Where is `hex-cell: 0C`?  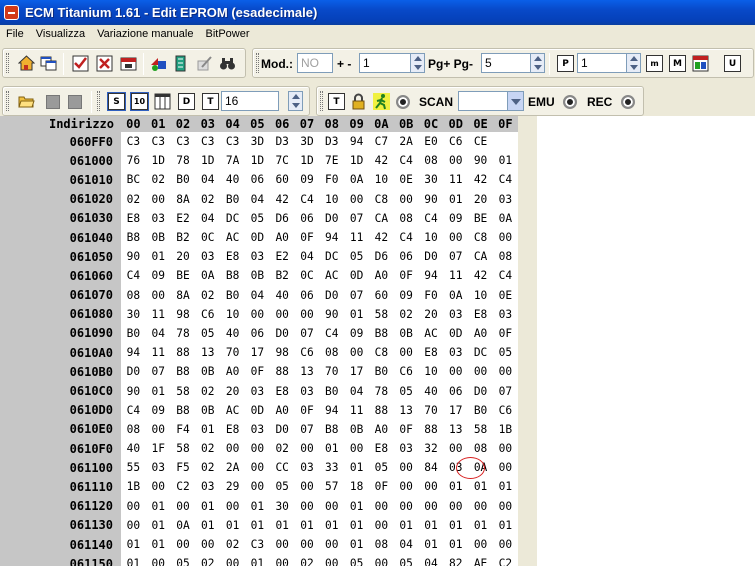 hex-cell: 0C is located at coordinates (208, 237).